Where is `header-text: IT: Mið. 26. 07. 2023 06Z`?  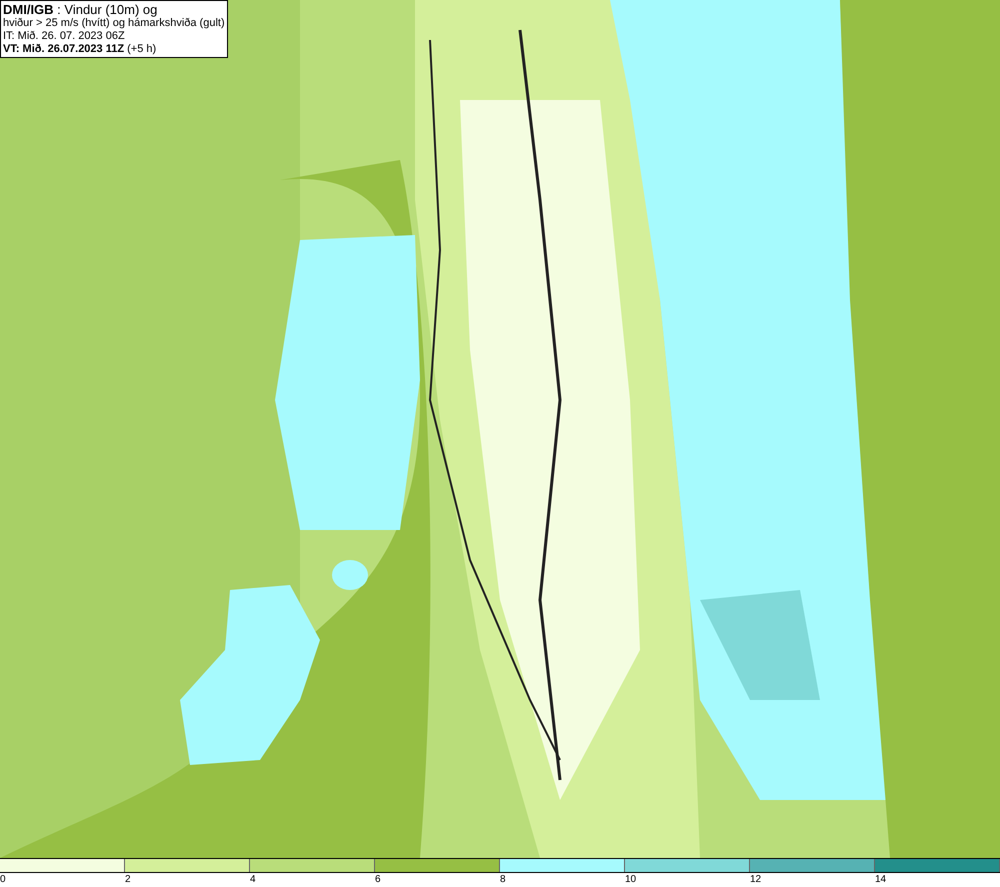
header-text: IT: Mið. 26. 07. 2023 06Z is located at coordinates (64, 36).